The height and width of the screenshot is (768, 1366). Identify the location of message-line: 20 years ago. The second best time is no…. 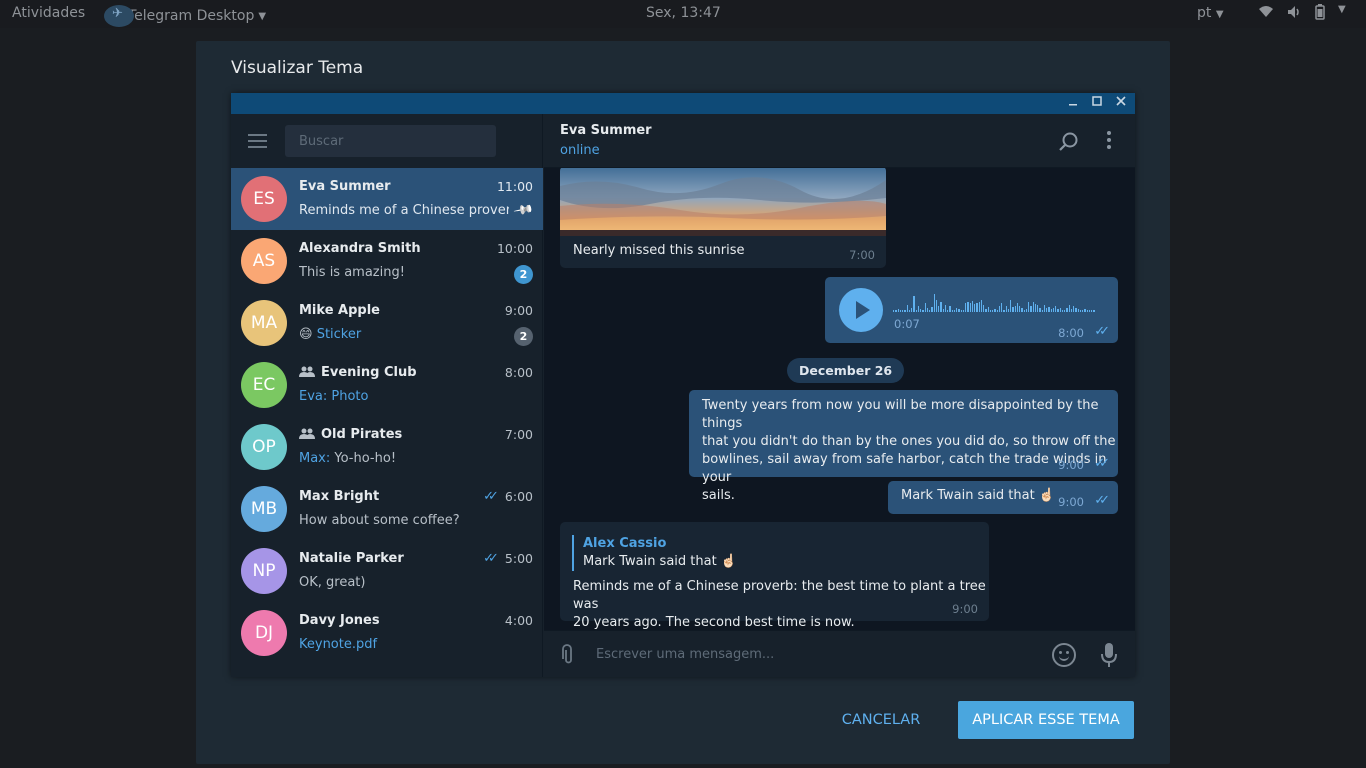
(714, 622).